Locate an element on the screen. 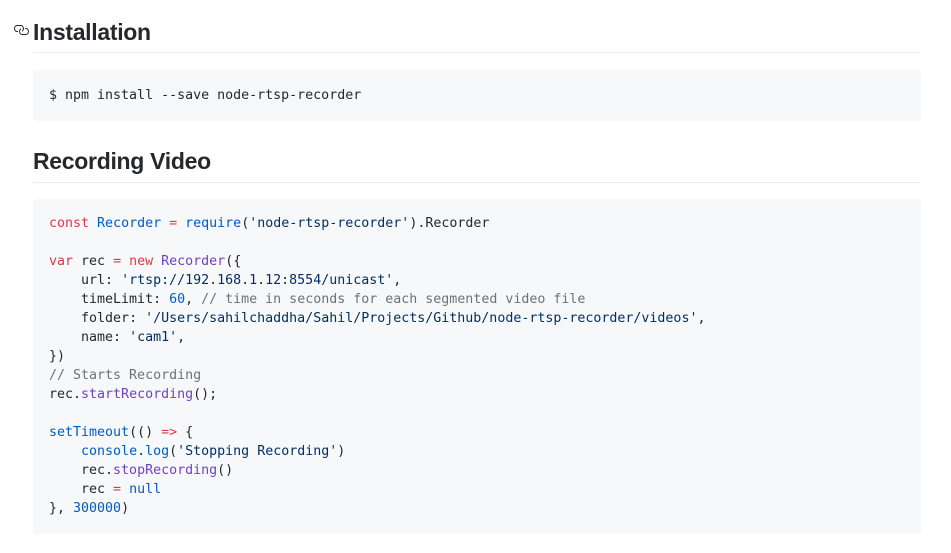 This screenshot has width=951, height=553. code-line: url: 'rtsp://192.168.1.12:8554/unicast', is located at coordinates (225, 280).